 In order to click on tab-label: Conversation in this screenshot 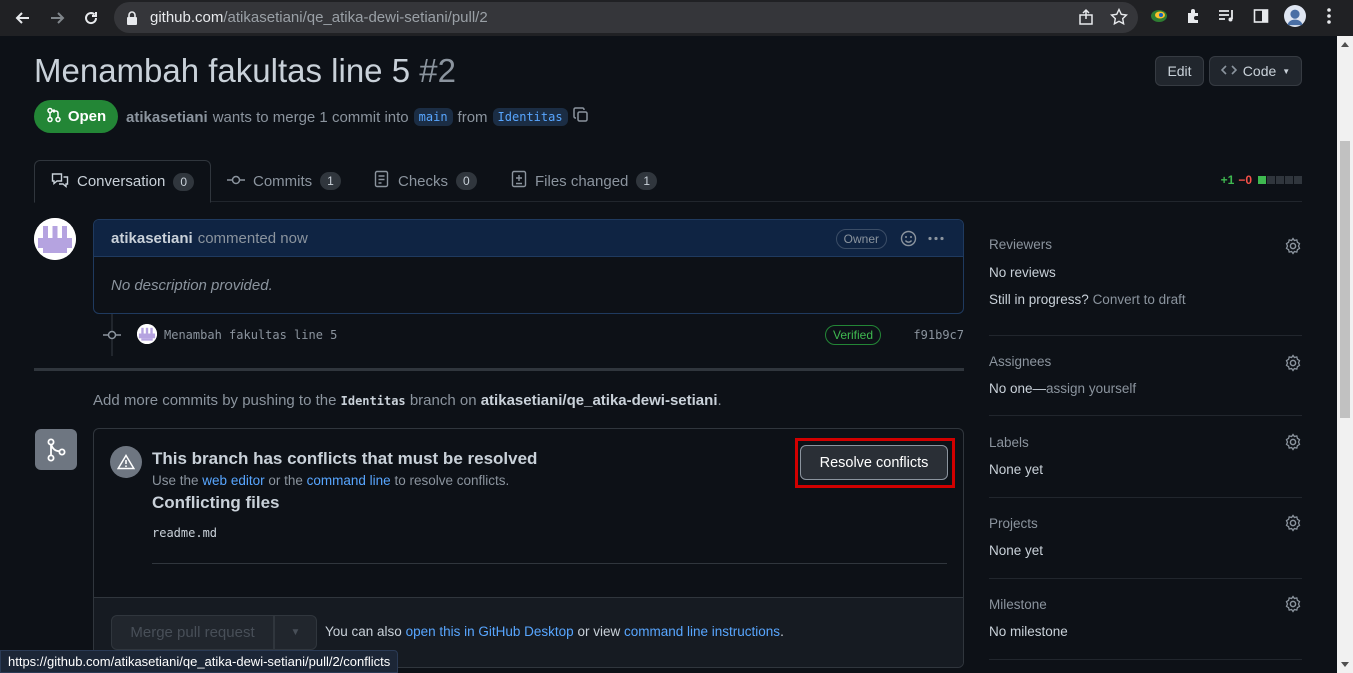, I will do `click(121, 181)`.